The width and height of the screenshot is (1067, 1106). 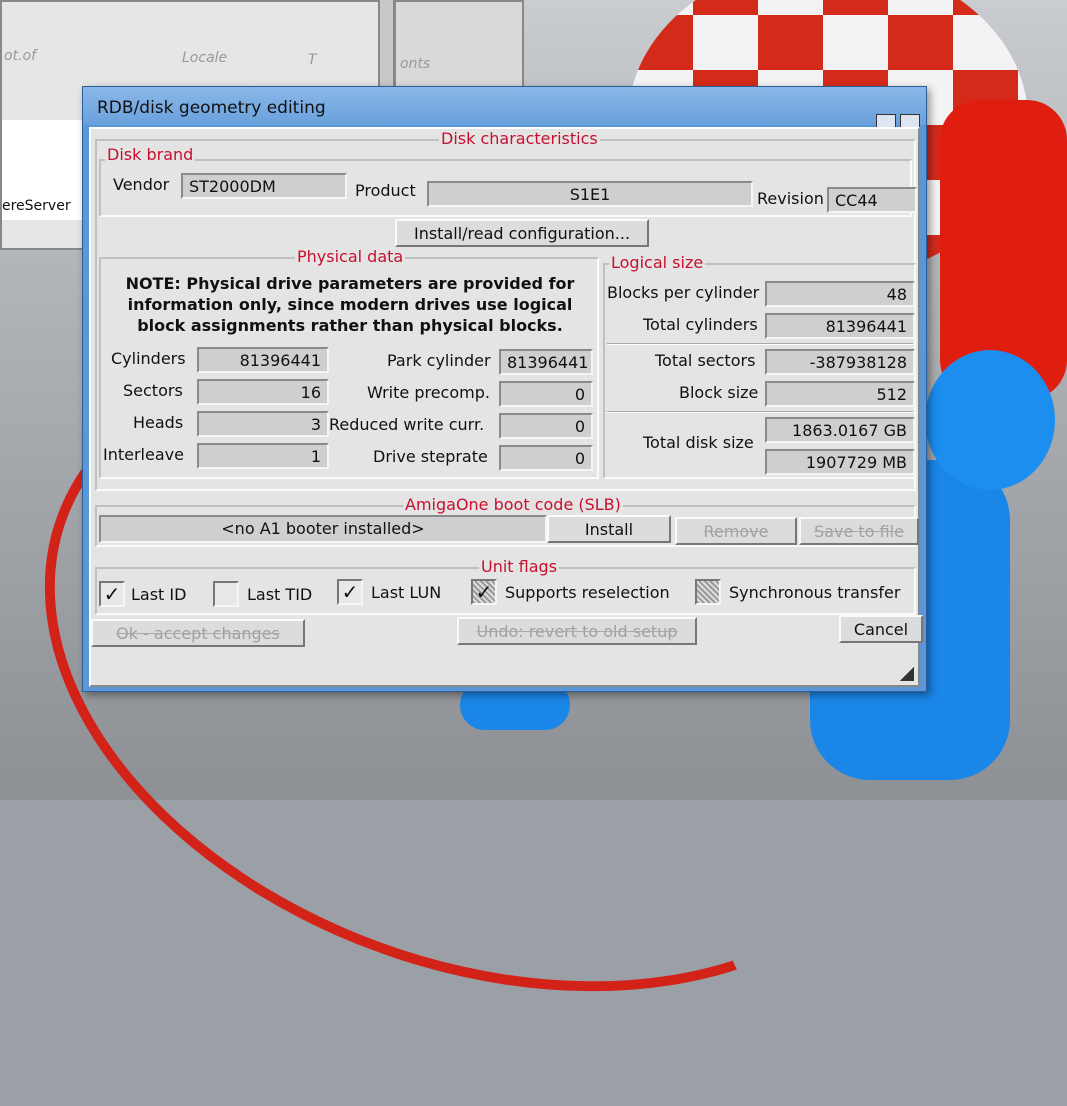 I want to click on cylinders-field: 81396441, so click(x=263, y=360).